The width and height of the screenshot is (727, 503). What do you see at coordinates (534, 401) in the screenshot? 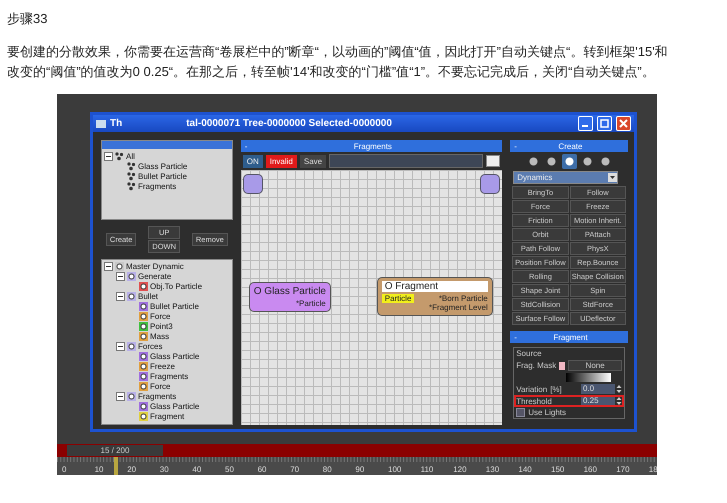
I see `field-label: Threshold` at bounding box center [534, 401].